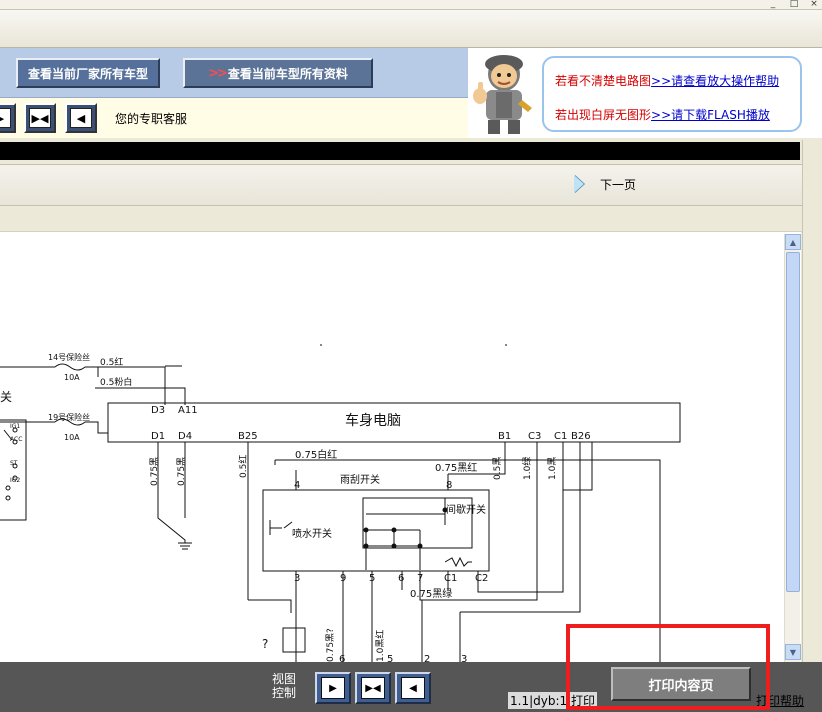  I want to click on nav-fit-button: ▶◀, so click(40, 118).